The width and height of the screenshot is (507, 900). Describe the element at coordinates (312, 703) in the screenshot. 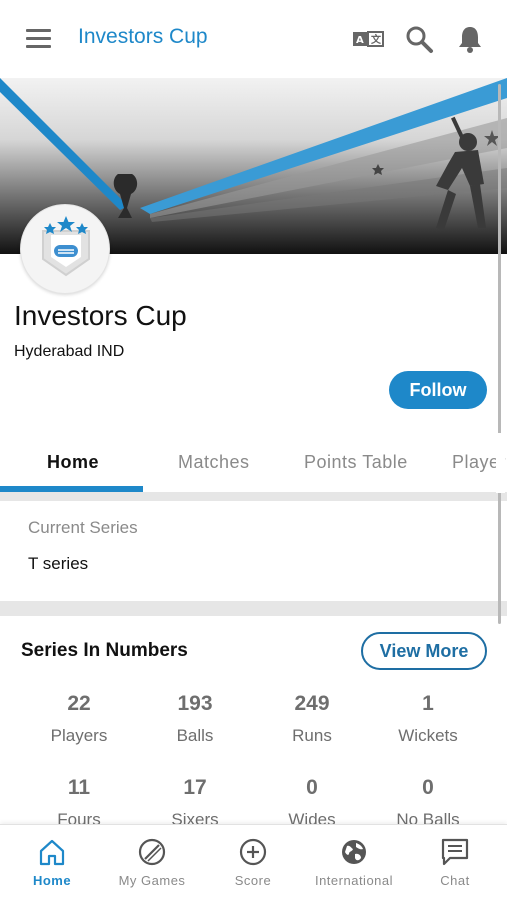

I see `stat-value: 249` at that location.